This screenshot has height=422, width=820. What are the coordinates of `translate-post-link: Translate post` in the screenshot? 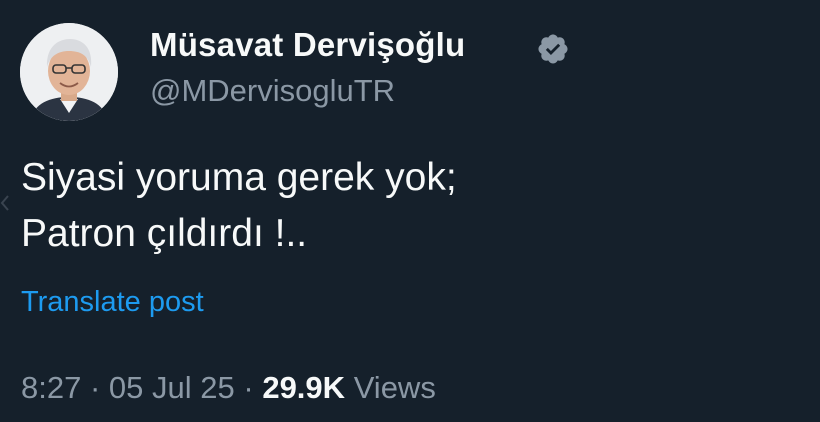 It's located at (112, 302).